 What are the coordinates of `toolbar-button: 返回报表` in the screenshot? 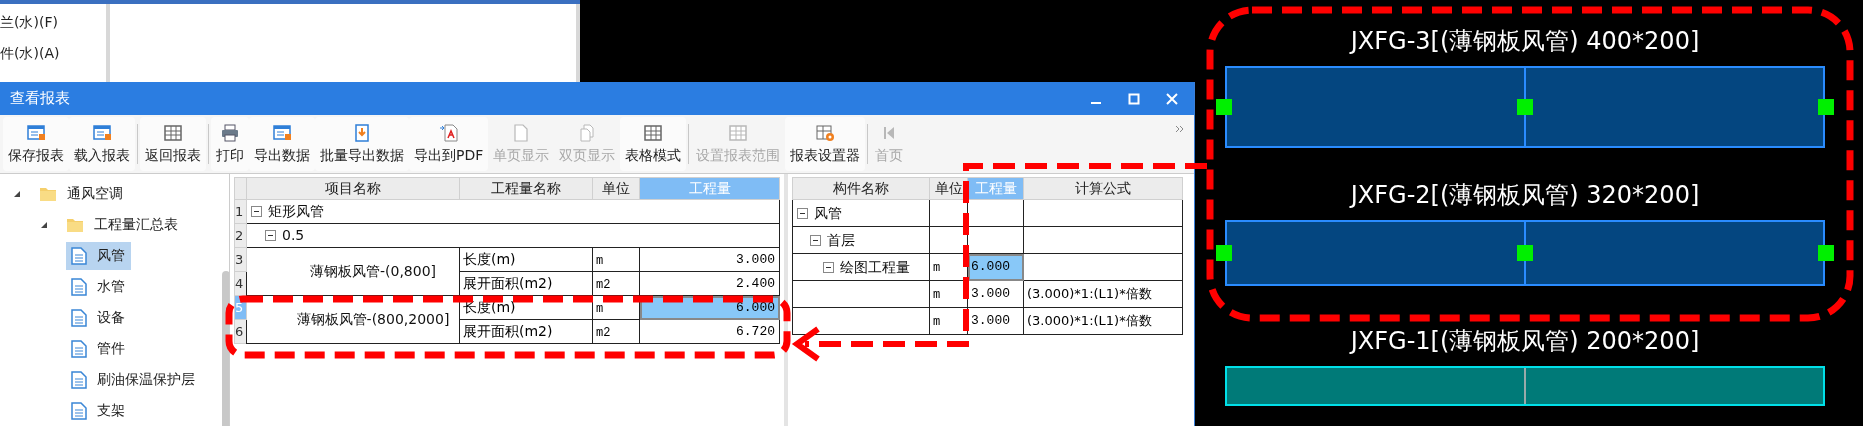 It's located at (173, 144).